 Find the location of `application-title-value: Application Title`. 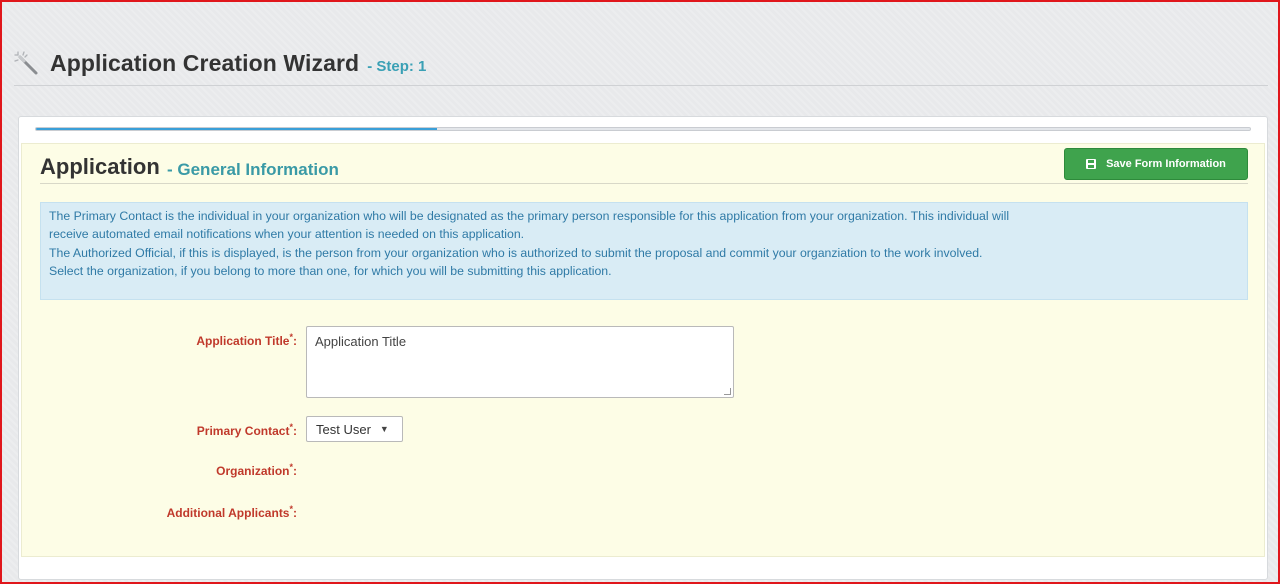

application-title-value: Application Title is located at coordinates (361, 341).